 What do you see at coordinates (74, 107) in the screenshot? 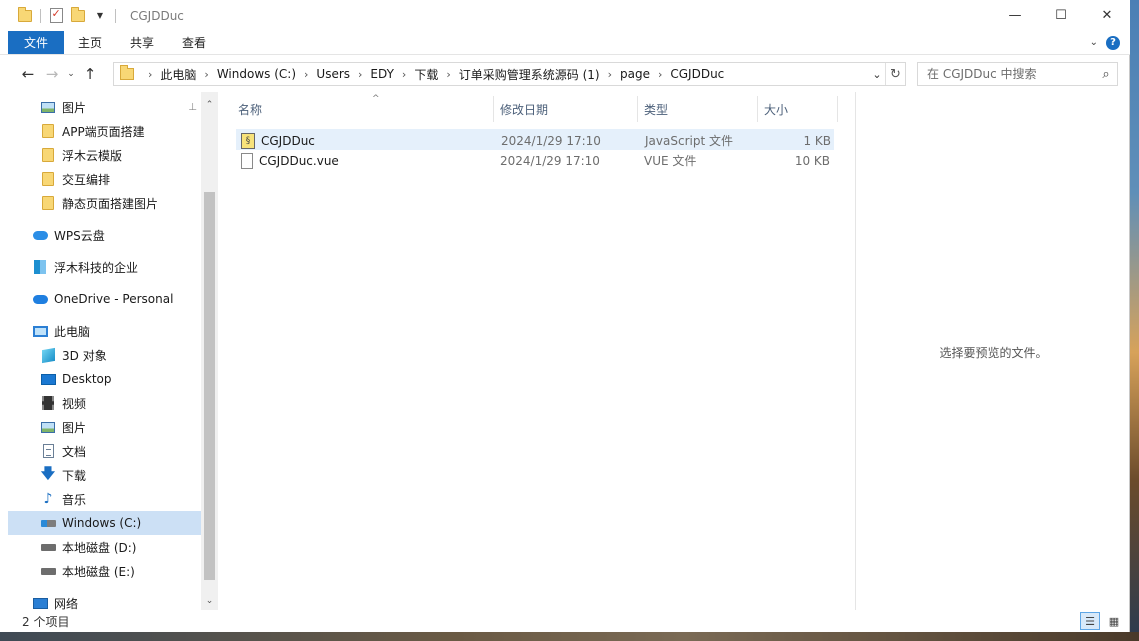
I see `nav-item-label: 图片` at bounding box center [74, 107].